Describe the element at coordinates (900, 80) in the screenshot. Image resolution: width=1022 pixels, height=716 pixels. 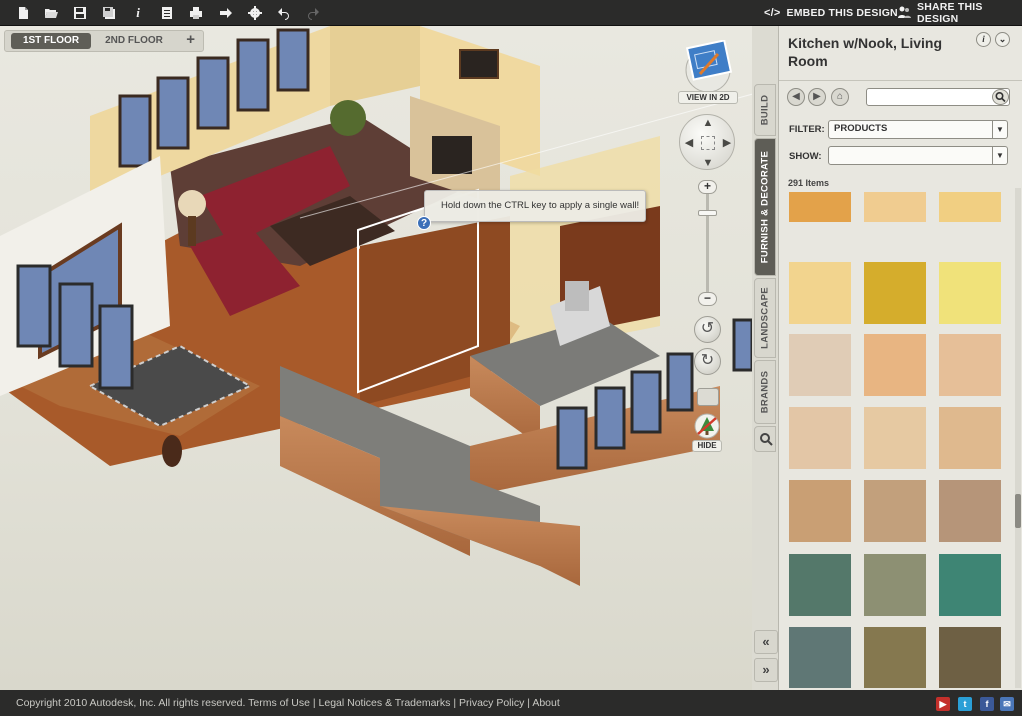
I see `panel-divider` at that location.